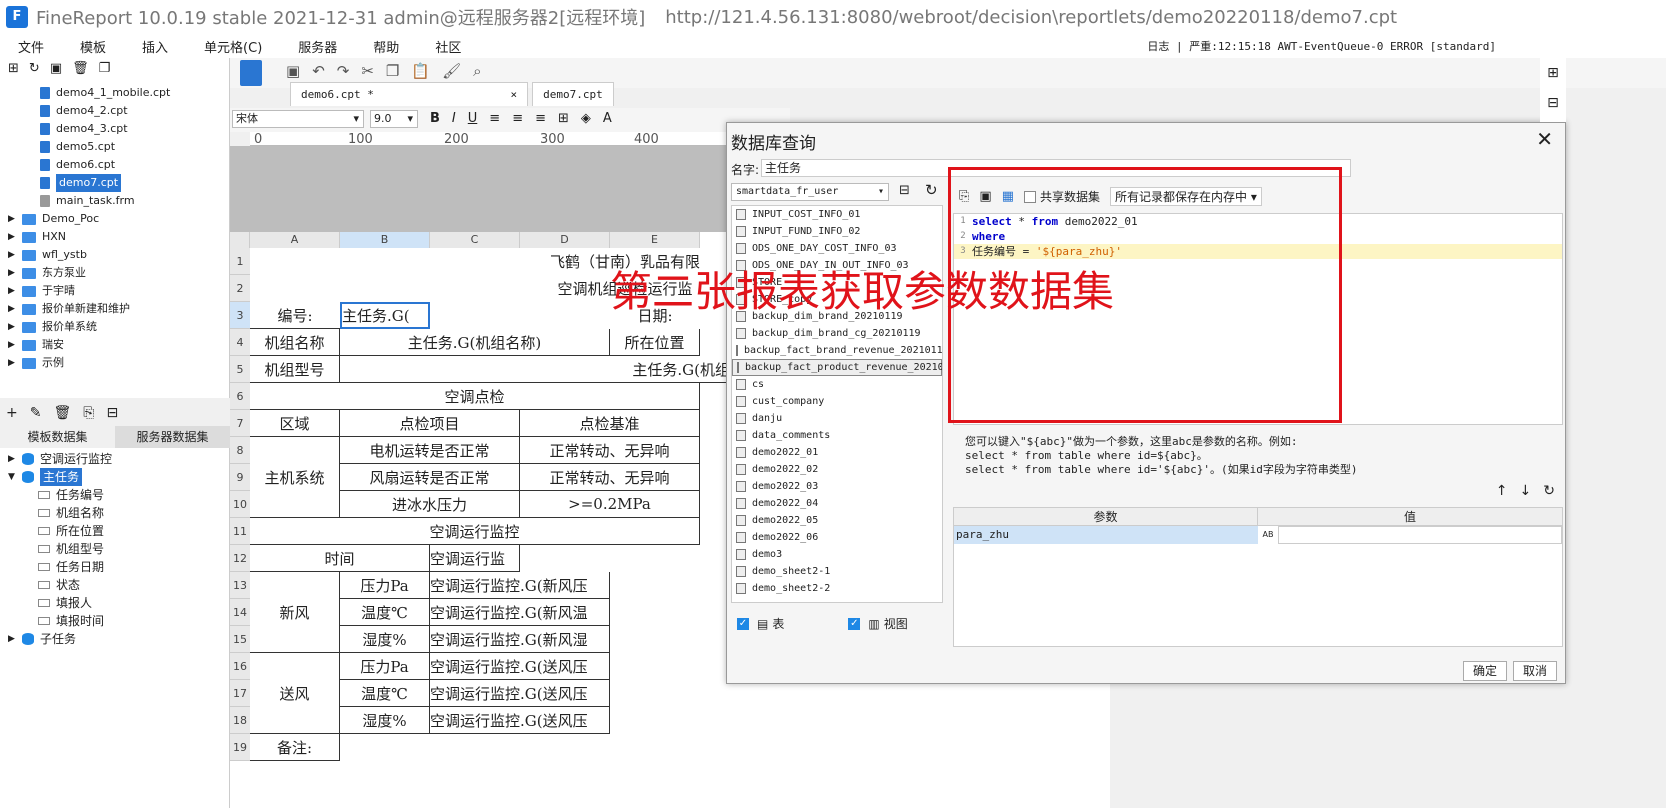 Image resolution: width=1666 pixels, height=808 pixels. I want to click on tree-file-selected: demo7.cpt, so click(134, 183).